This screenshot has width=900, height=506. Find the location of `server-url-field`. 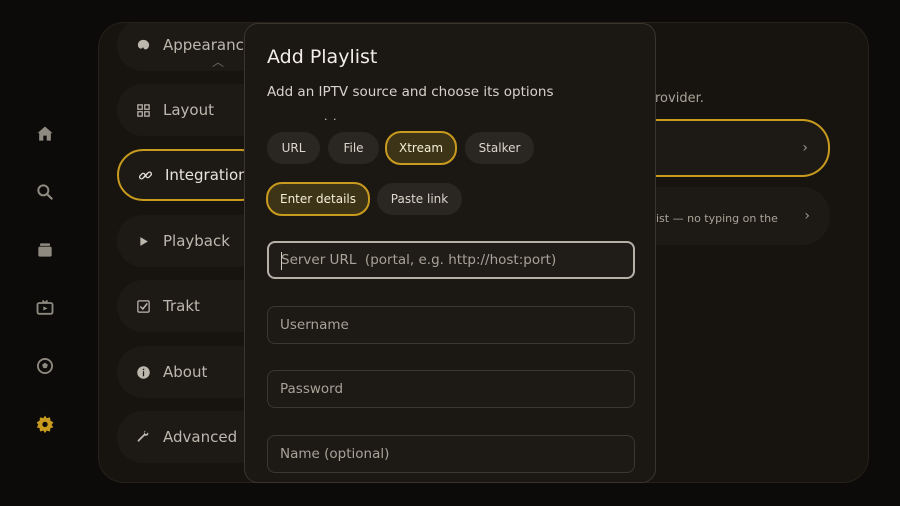

server-url-field is located at coordinates (451, 260).